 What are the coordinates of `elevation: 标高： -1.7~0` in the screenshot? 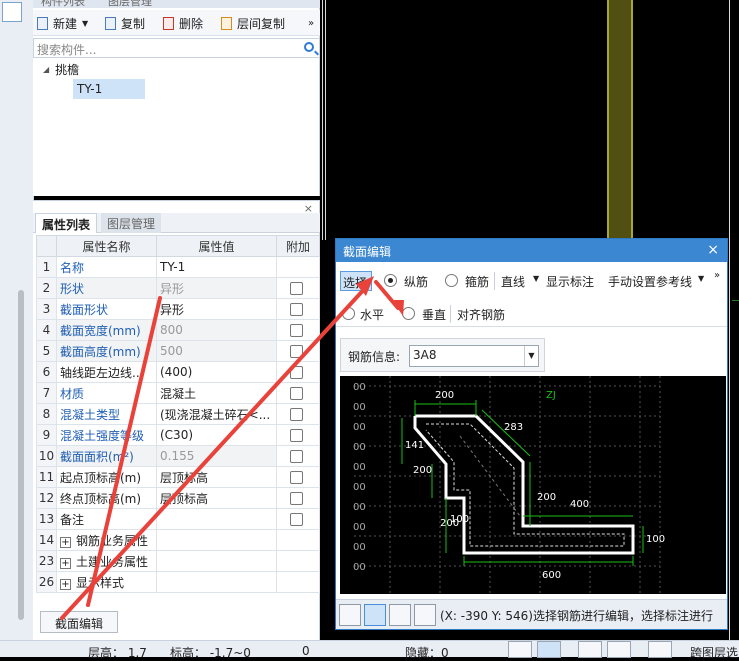 It's located at (210, 653).